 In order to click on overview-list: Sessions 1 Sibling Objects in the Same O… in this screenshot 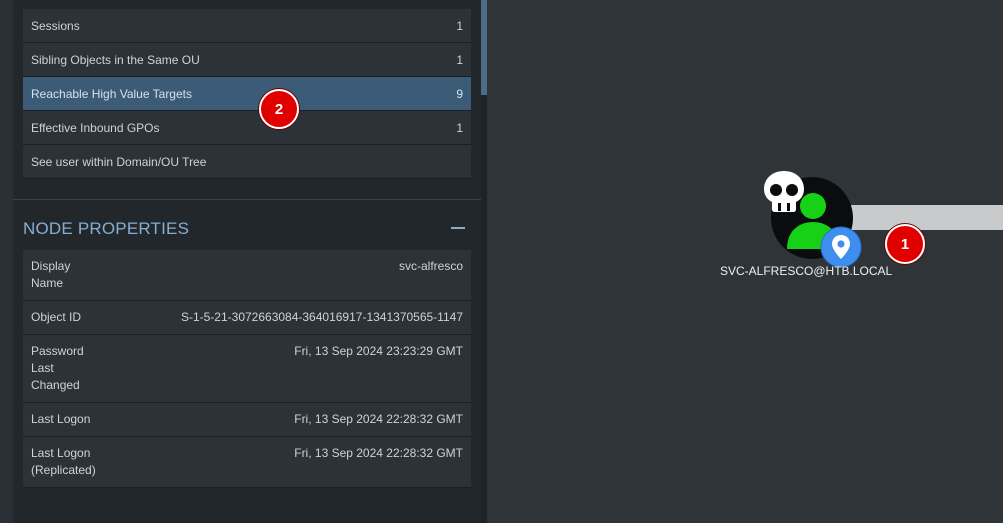, I will do `click(247, 94)`.